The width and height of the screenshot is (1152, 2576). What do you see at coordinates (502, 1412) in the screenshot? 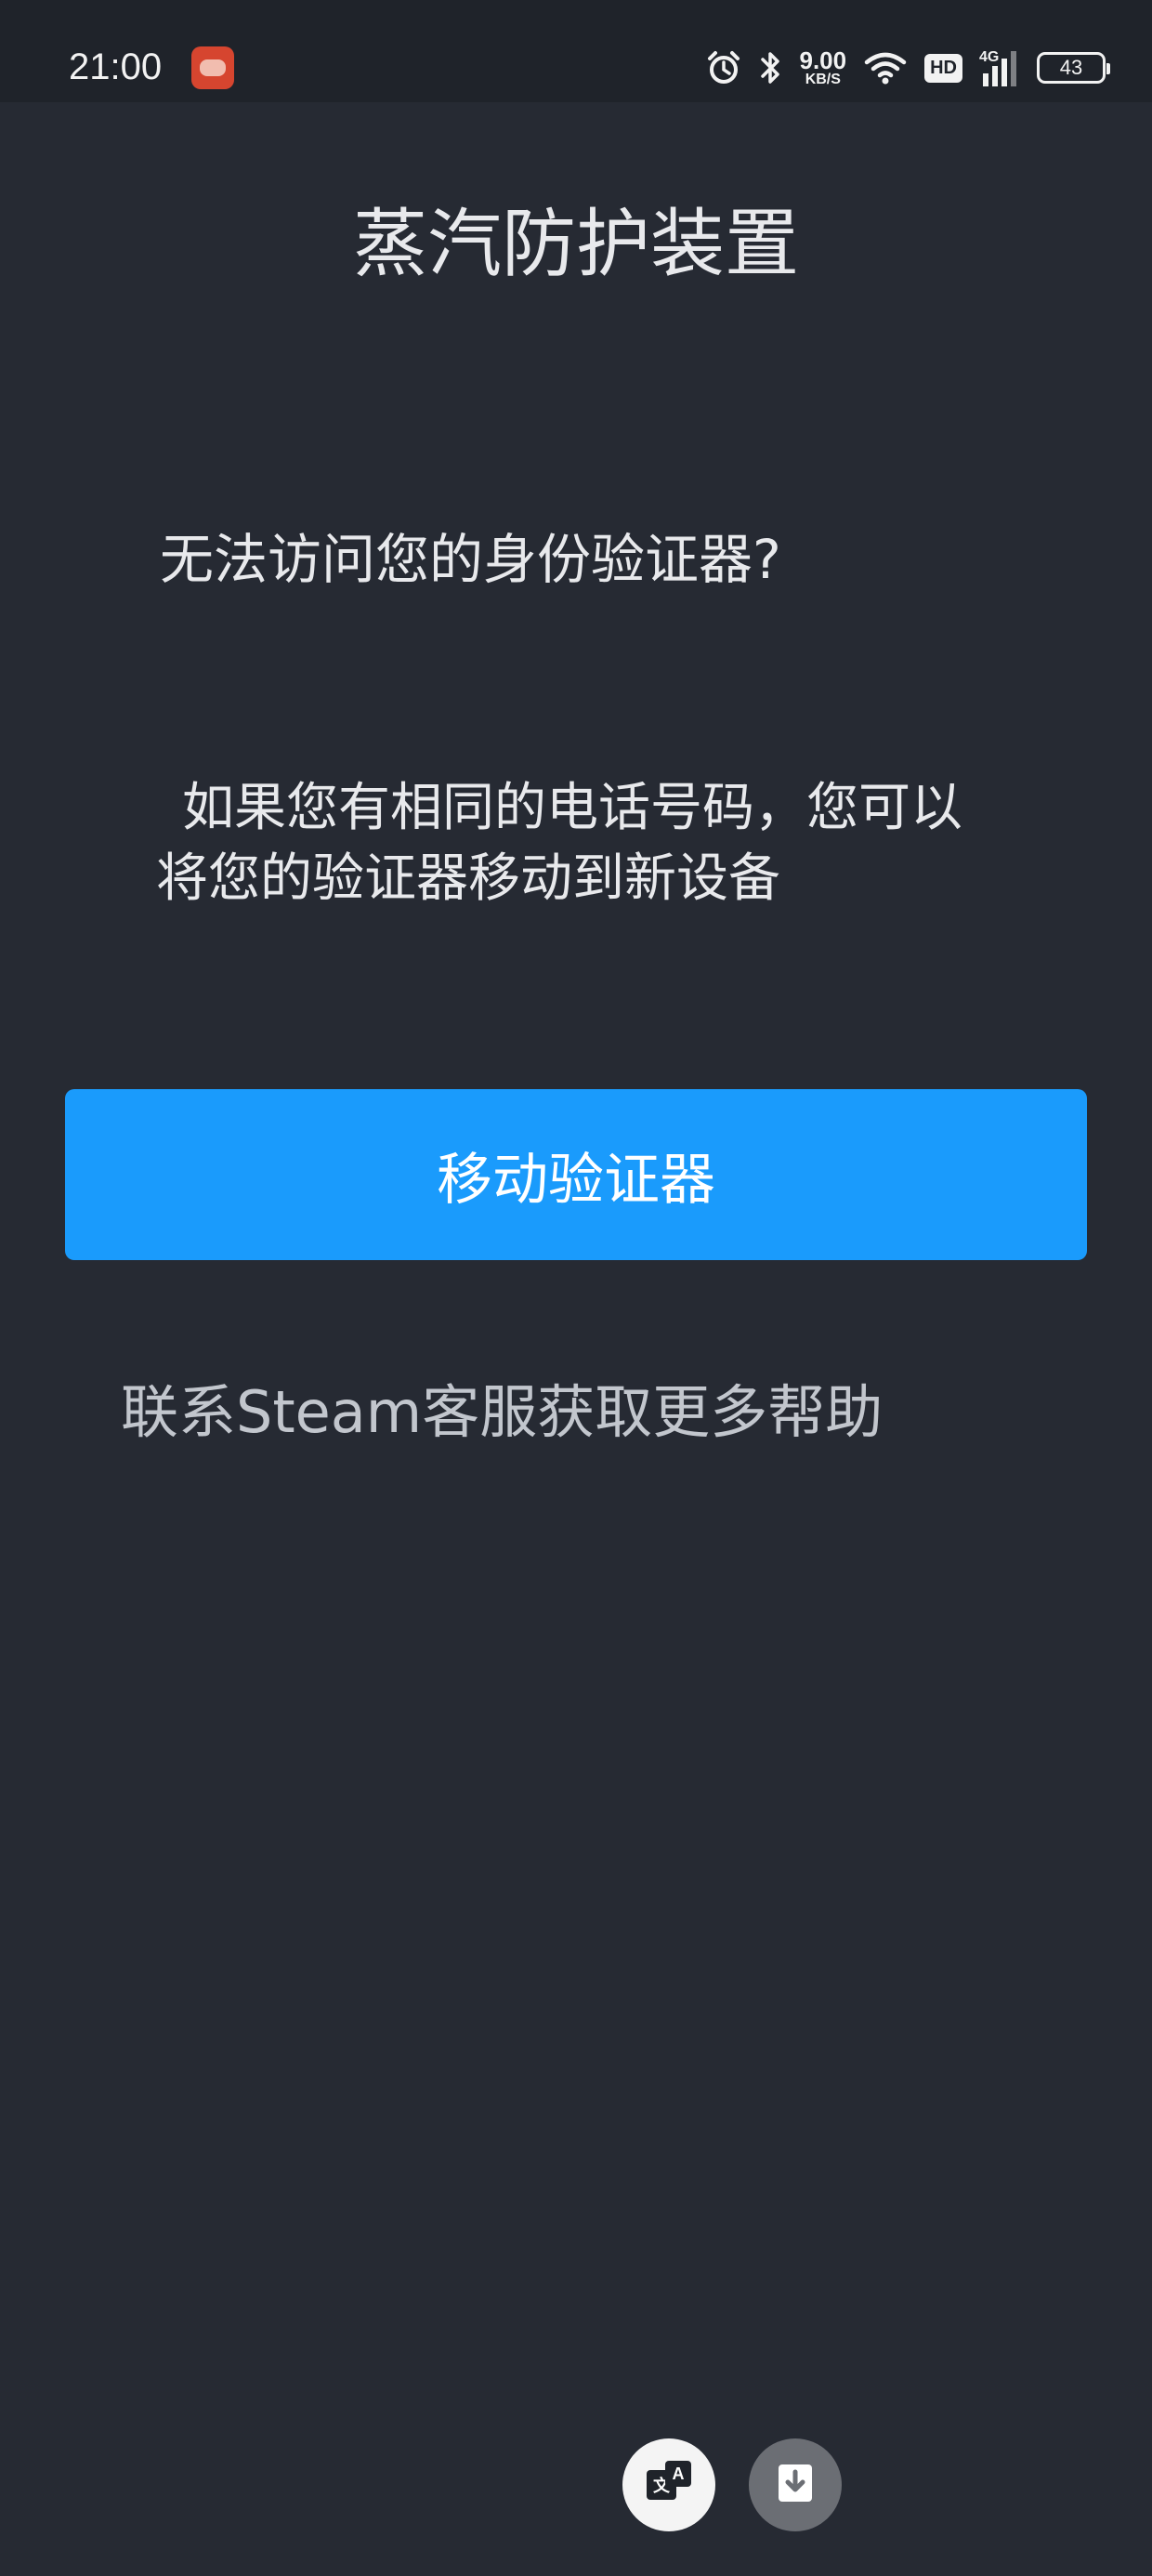
I see `contact-support-link: 联系Steam客服获取更多帮助` at bounding box center [502, 1412].